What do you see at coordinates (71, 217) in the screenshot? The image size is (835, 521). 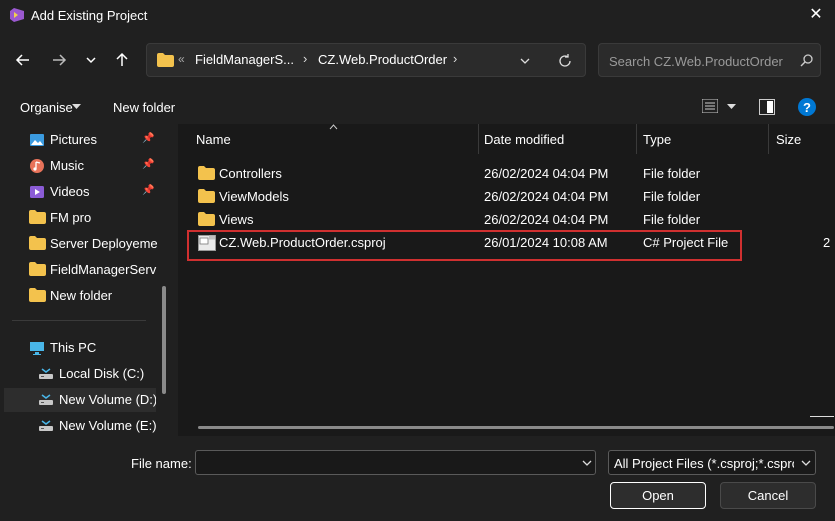 I see `nav-item-label: FM pro` at bounding box center [71, 217].